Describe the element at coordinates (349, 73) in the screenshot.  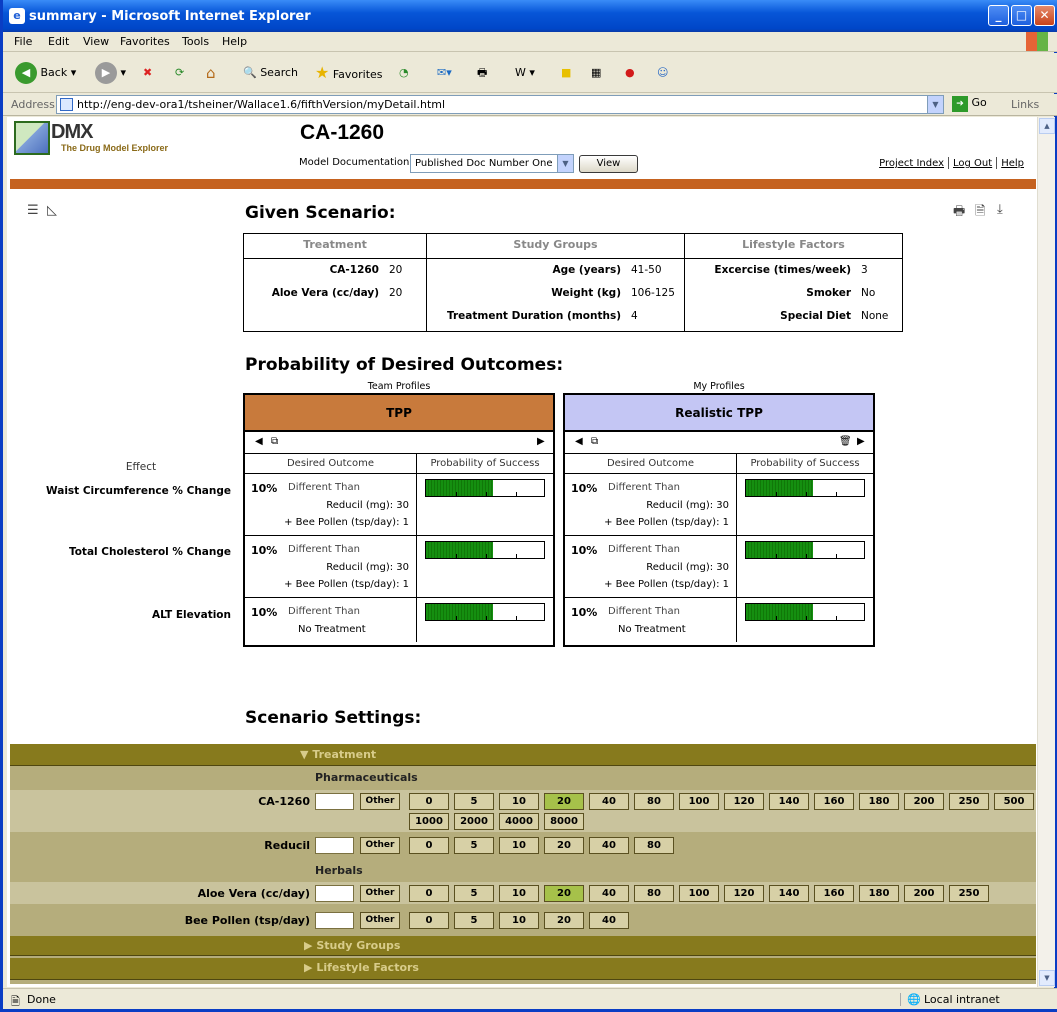
I see `favorites-button: ★ Favorites` at that location.